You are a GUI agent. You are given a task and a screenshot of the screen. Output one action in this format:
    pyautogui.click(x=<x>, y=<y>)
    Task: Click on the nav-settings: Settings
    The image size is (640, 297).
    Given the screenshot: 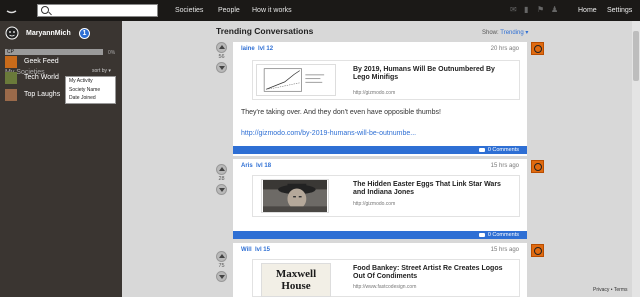 What is the action you would take?
    pyautogui.click(x=619, y=10)
    